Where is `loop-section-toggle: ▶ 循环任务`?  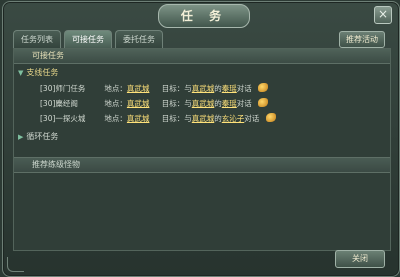
loop-section-toggle: ▶ 循环任务 is located at coordinates (38, 137).